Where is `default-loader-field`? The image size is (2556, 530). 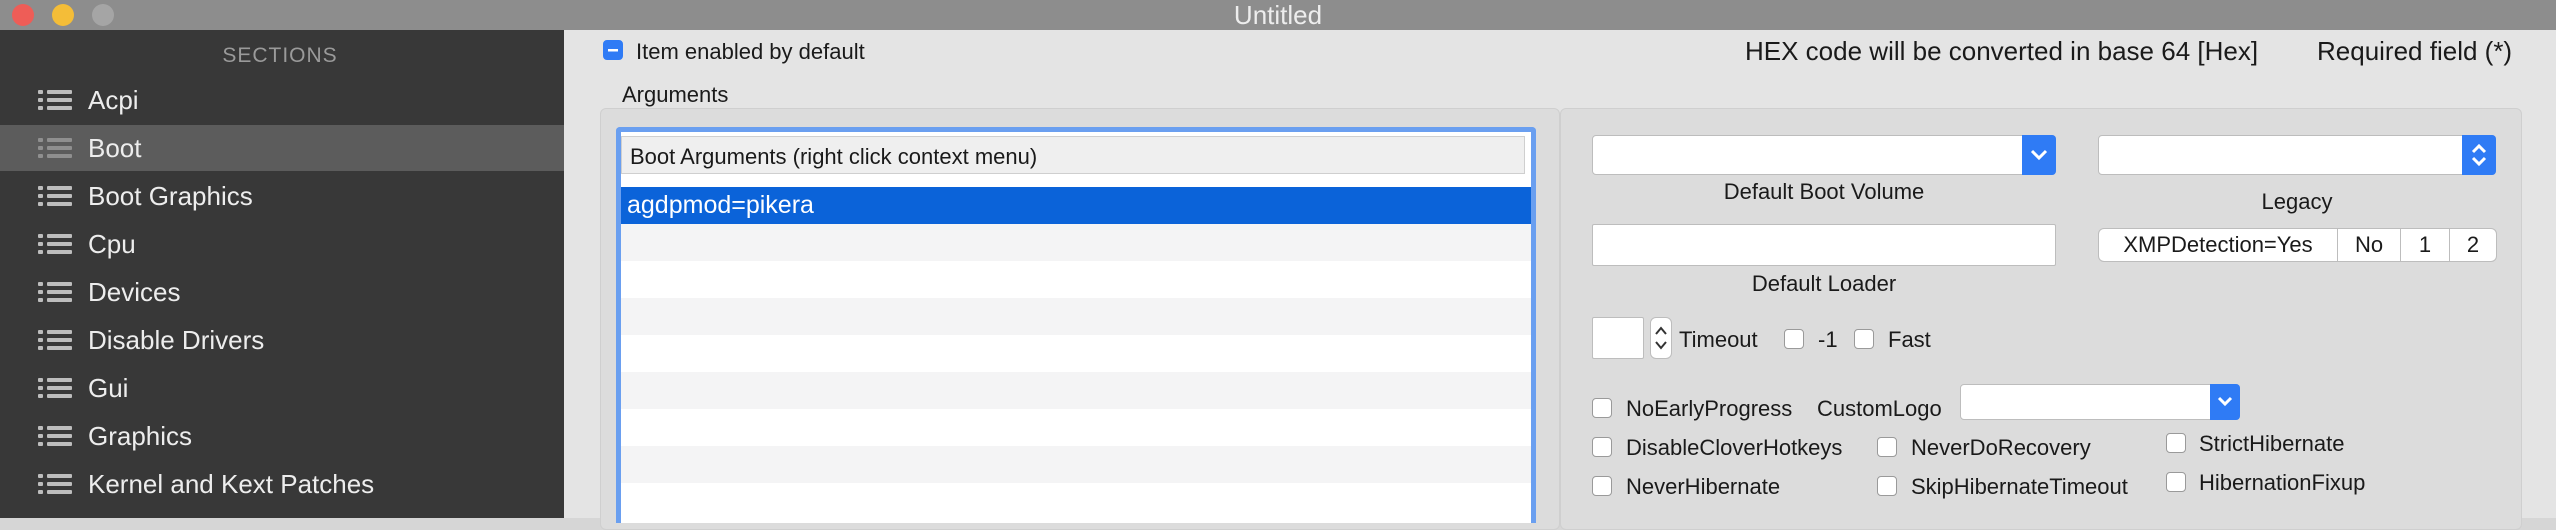
default-loader-field is located at coordinates (1824, 245).